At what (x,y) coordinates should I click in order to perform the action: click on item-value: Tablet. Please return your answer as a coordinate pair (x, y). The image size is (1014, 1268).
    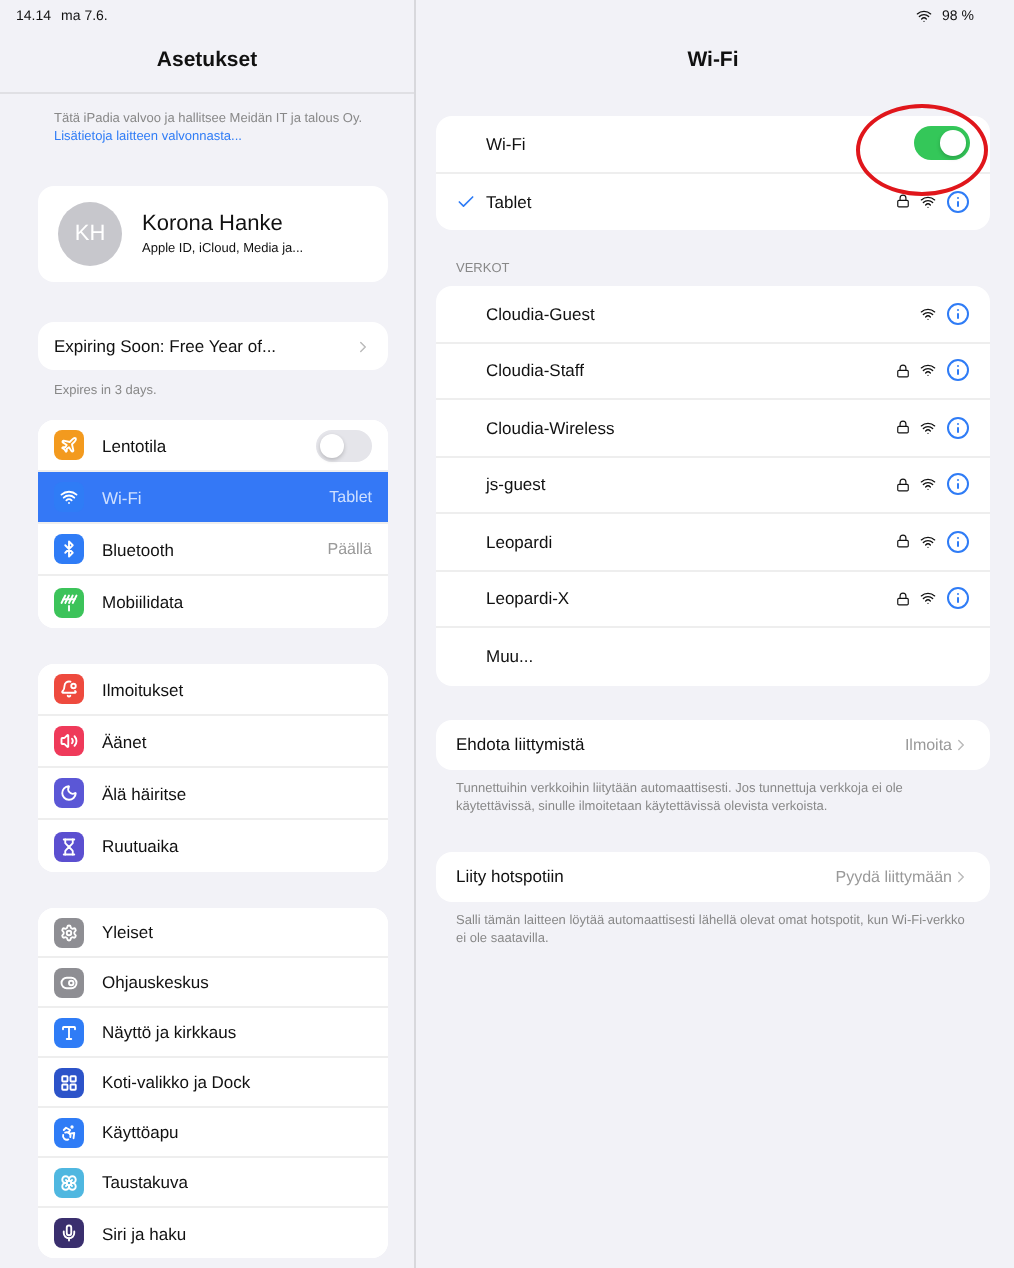
    Looking at the image, I should click on (350, 497).